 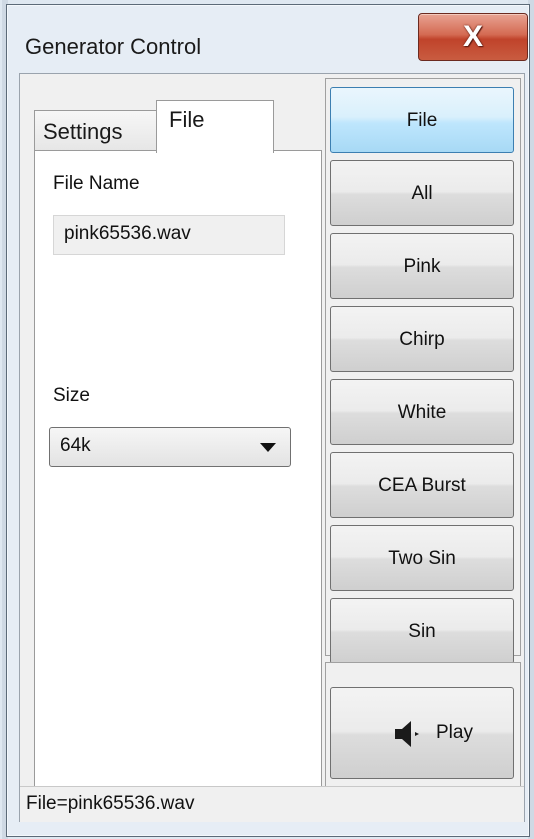 I want to click on close-button: X, so click(x=473, y=37).